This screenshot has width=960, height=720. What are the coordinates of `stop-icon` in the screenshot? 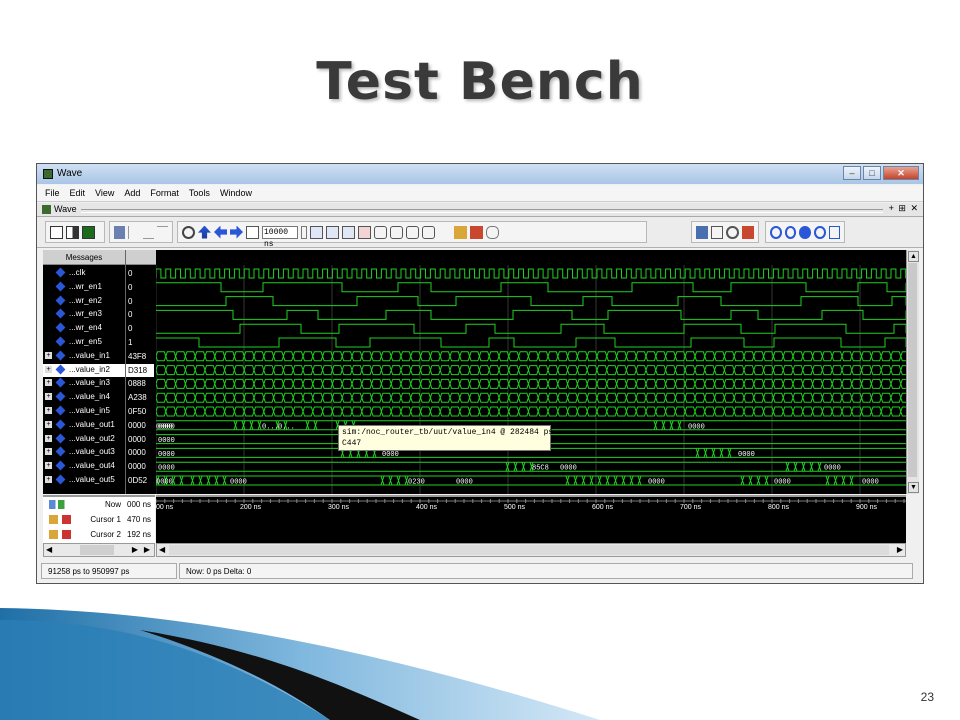 It's located at (444, 232).